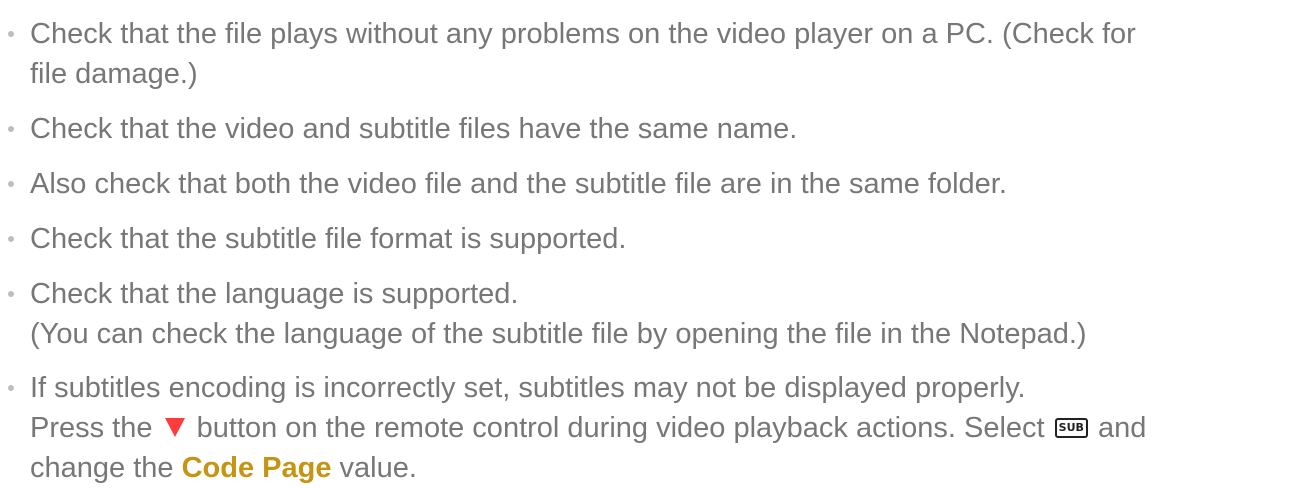 This screenshot has height=488, width=1300. Describe the element at coordinates (256, 468) in the screenshot. I see `code-page-highlight: Code Page` at that location.